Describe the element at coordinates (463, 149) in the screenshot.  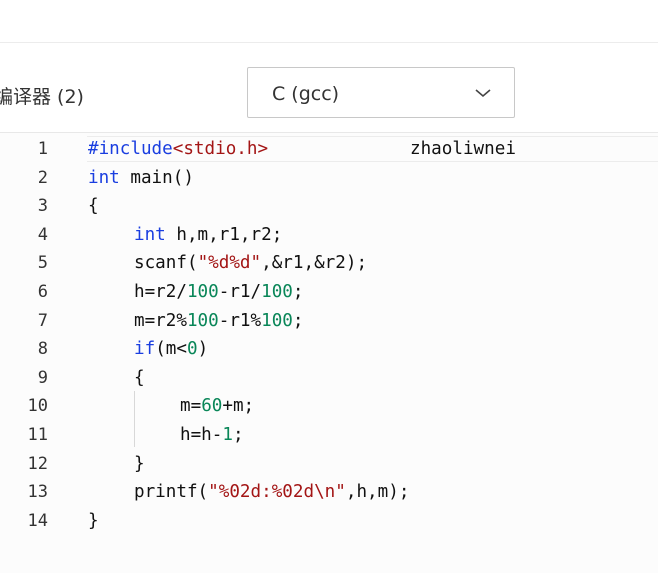
I see `author-comment: zhaoliwnei` at that location.